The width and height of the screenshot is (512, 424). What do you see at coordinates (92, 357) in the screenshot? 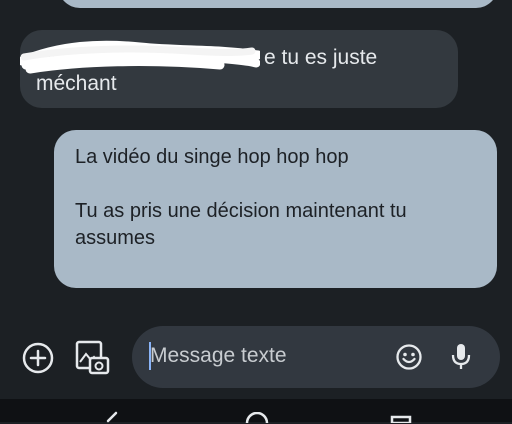
I see `gallery-icon` at bounding box center [92, 357].